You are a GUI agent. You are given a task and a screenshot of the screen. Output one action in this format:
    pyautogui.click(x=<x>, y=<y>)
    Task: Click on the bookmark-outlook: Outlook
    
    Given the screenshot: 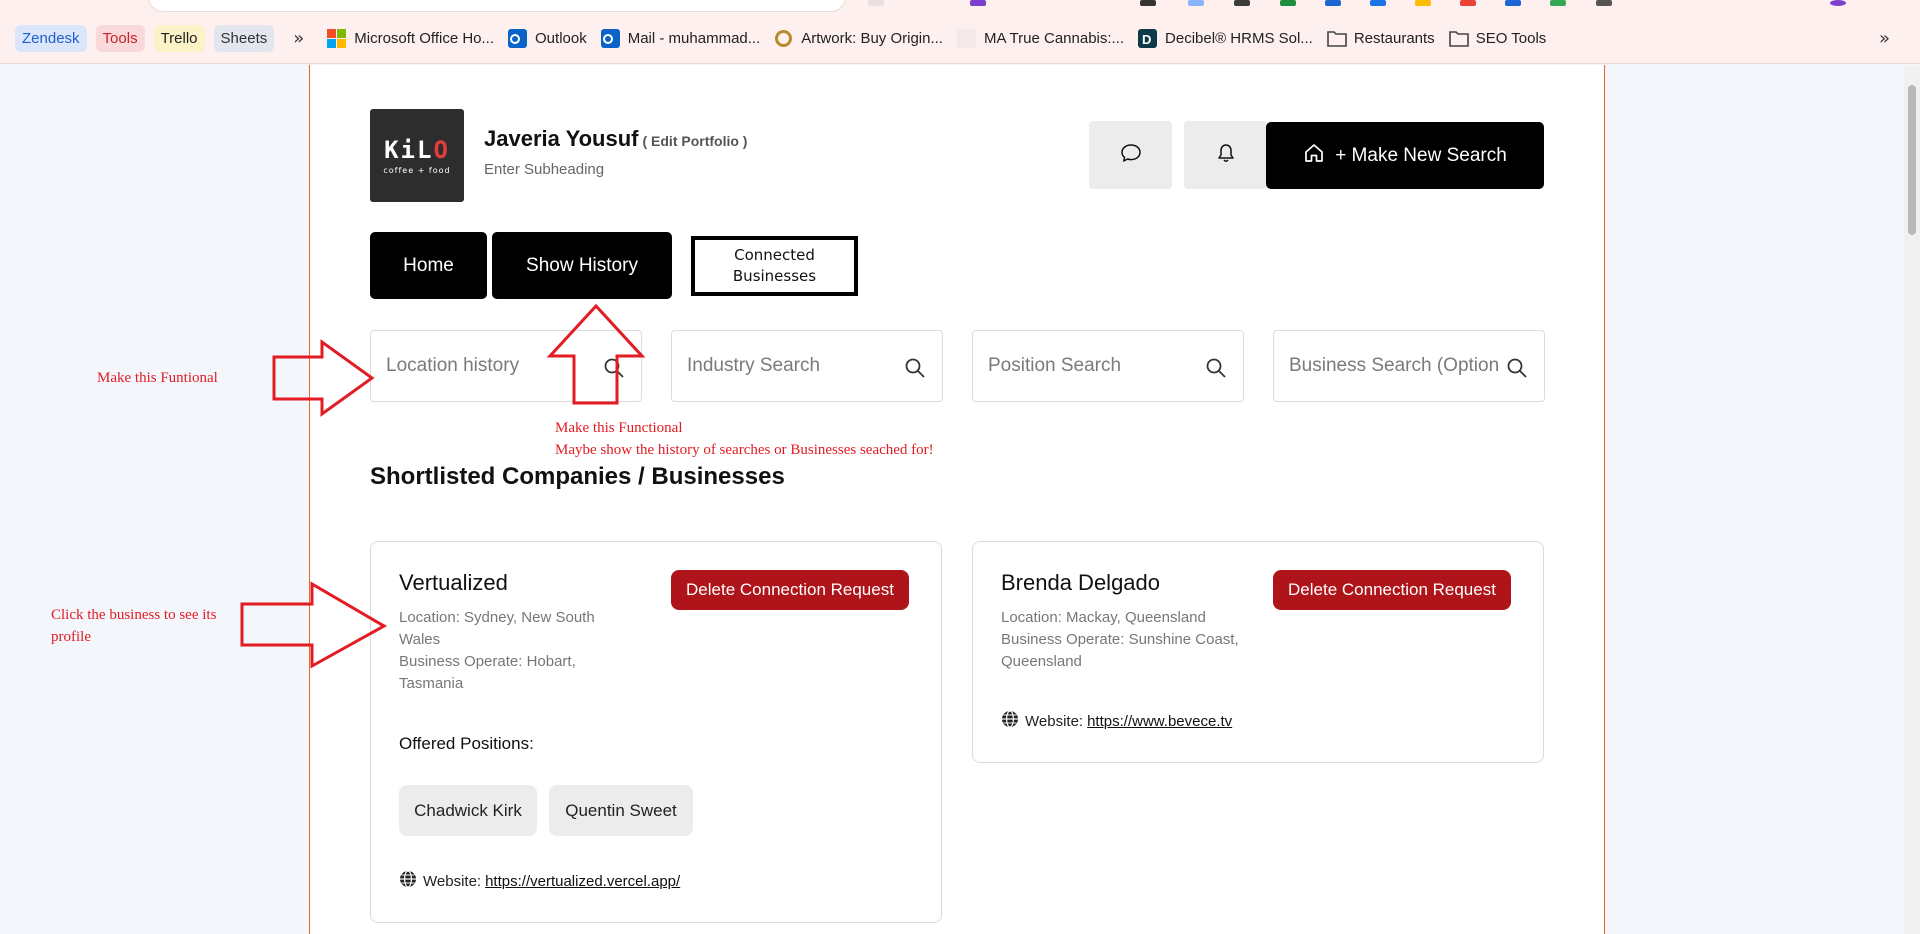 What is the action you would take?
    pyautogui.click(x=547, y=39)
    